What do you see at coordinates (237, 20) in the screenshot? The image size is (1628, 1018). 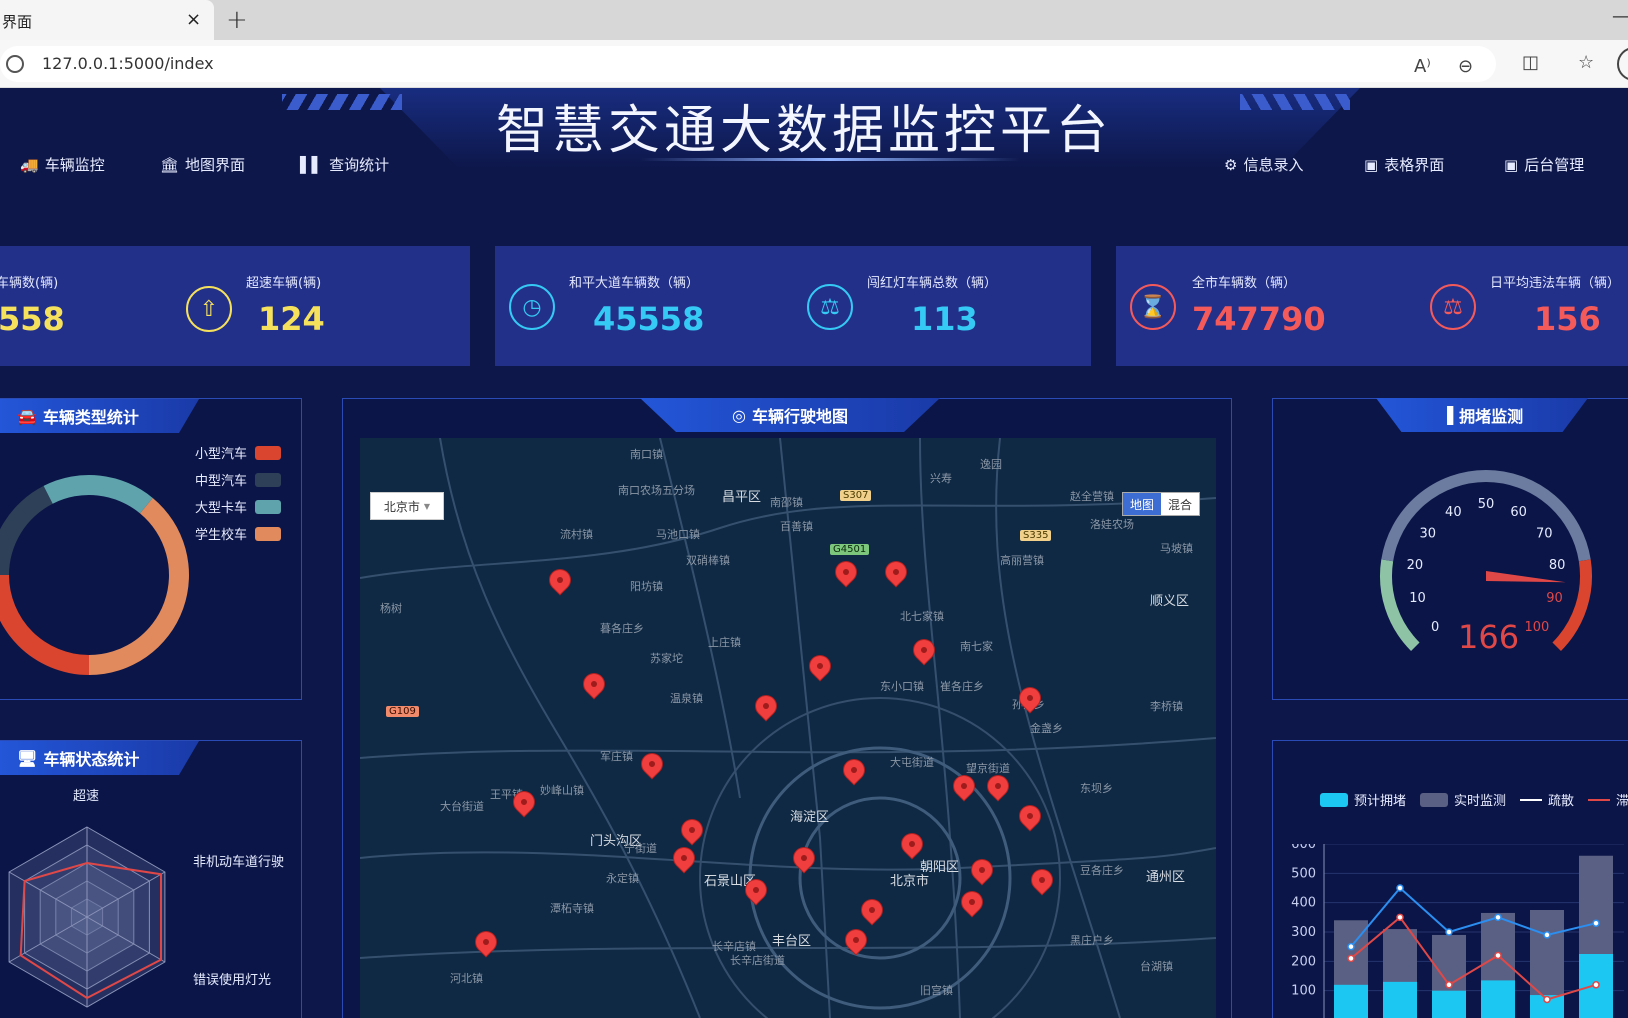 I see `new-tab-icon: +` at bounding box center [237, 20].